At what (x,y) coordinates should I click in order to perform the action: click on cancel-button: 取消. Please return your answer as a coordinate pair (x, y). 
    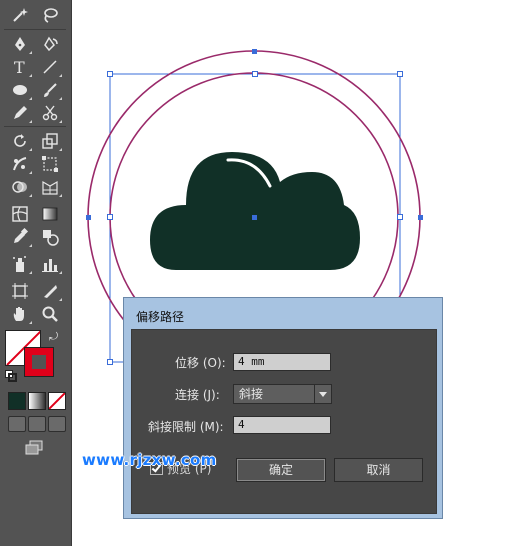
    Looking at the image, I should click on (378, 470).